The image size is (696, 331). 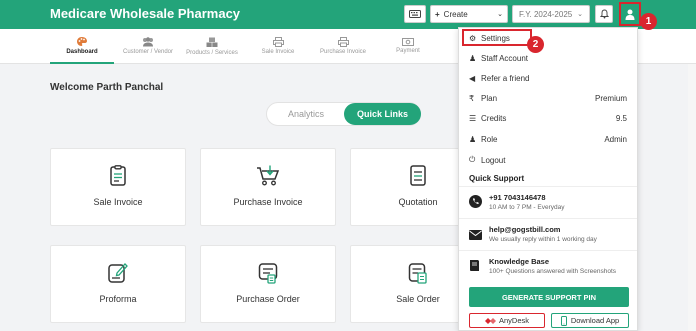 What do you see at coordinates (475, 201) in the screenshot?
I see `phone-icon` at bounding box center [475, 201].